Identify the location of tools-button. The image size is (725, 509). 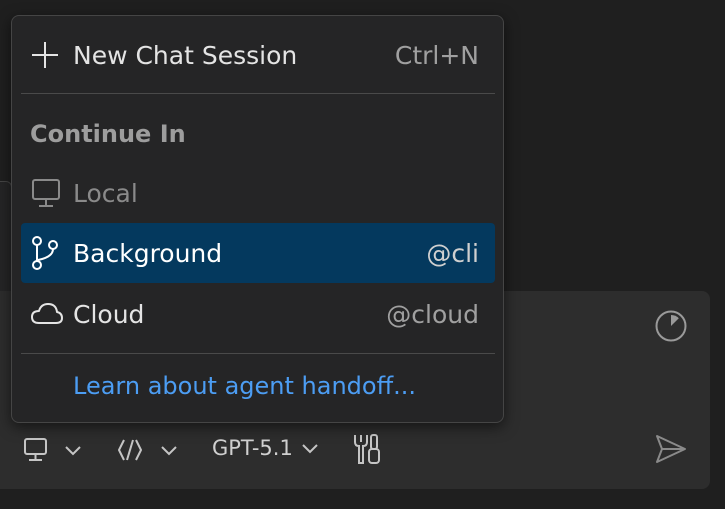
(366, 449).